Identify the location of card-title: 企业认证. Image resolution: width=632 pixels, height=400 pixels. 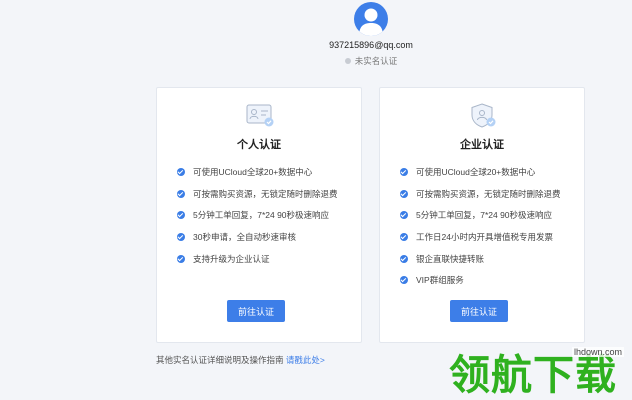
(482, 145).